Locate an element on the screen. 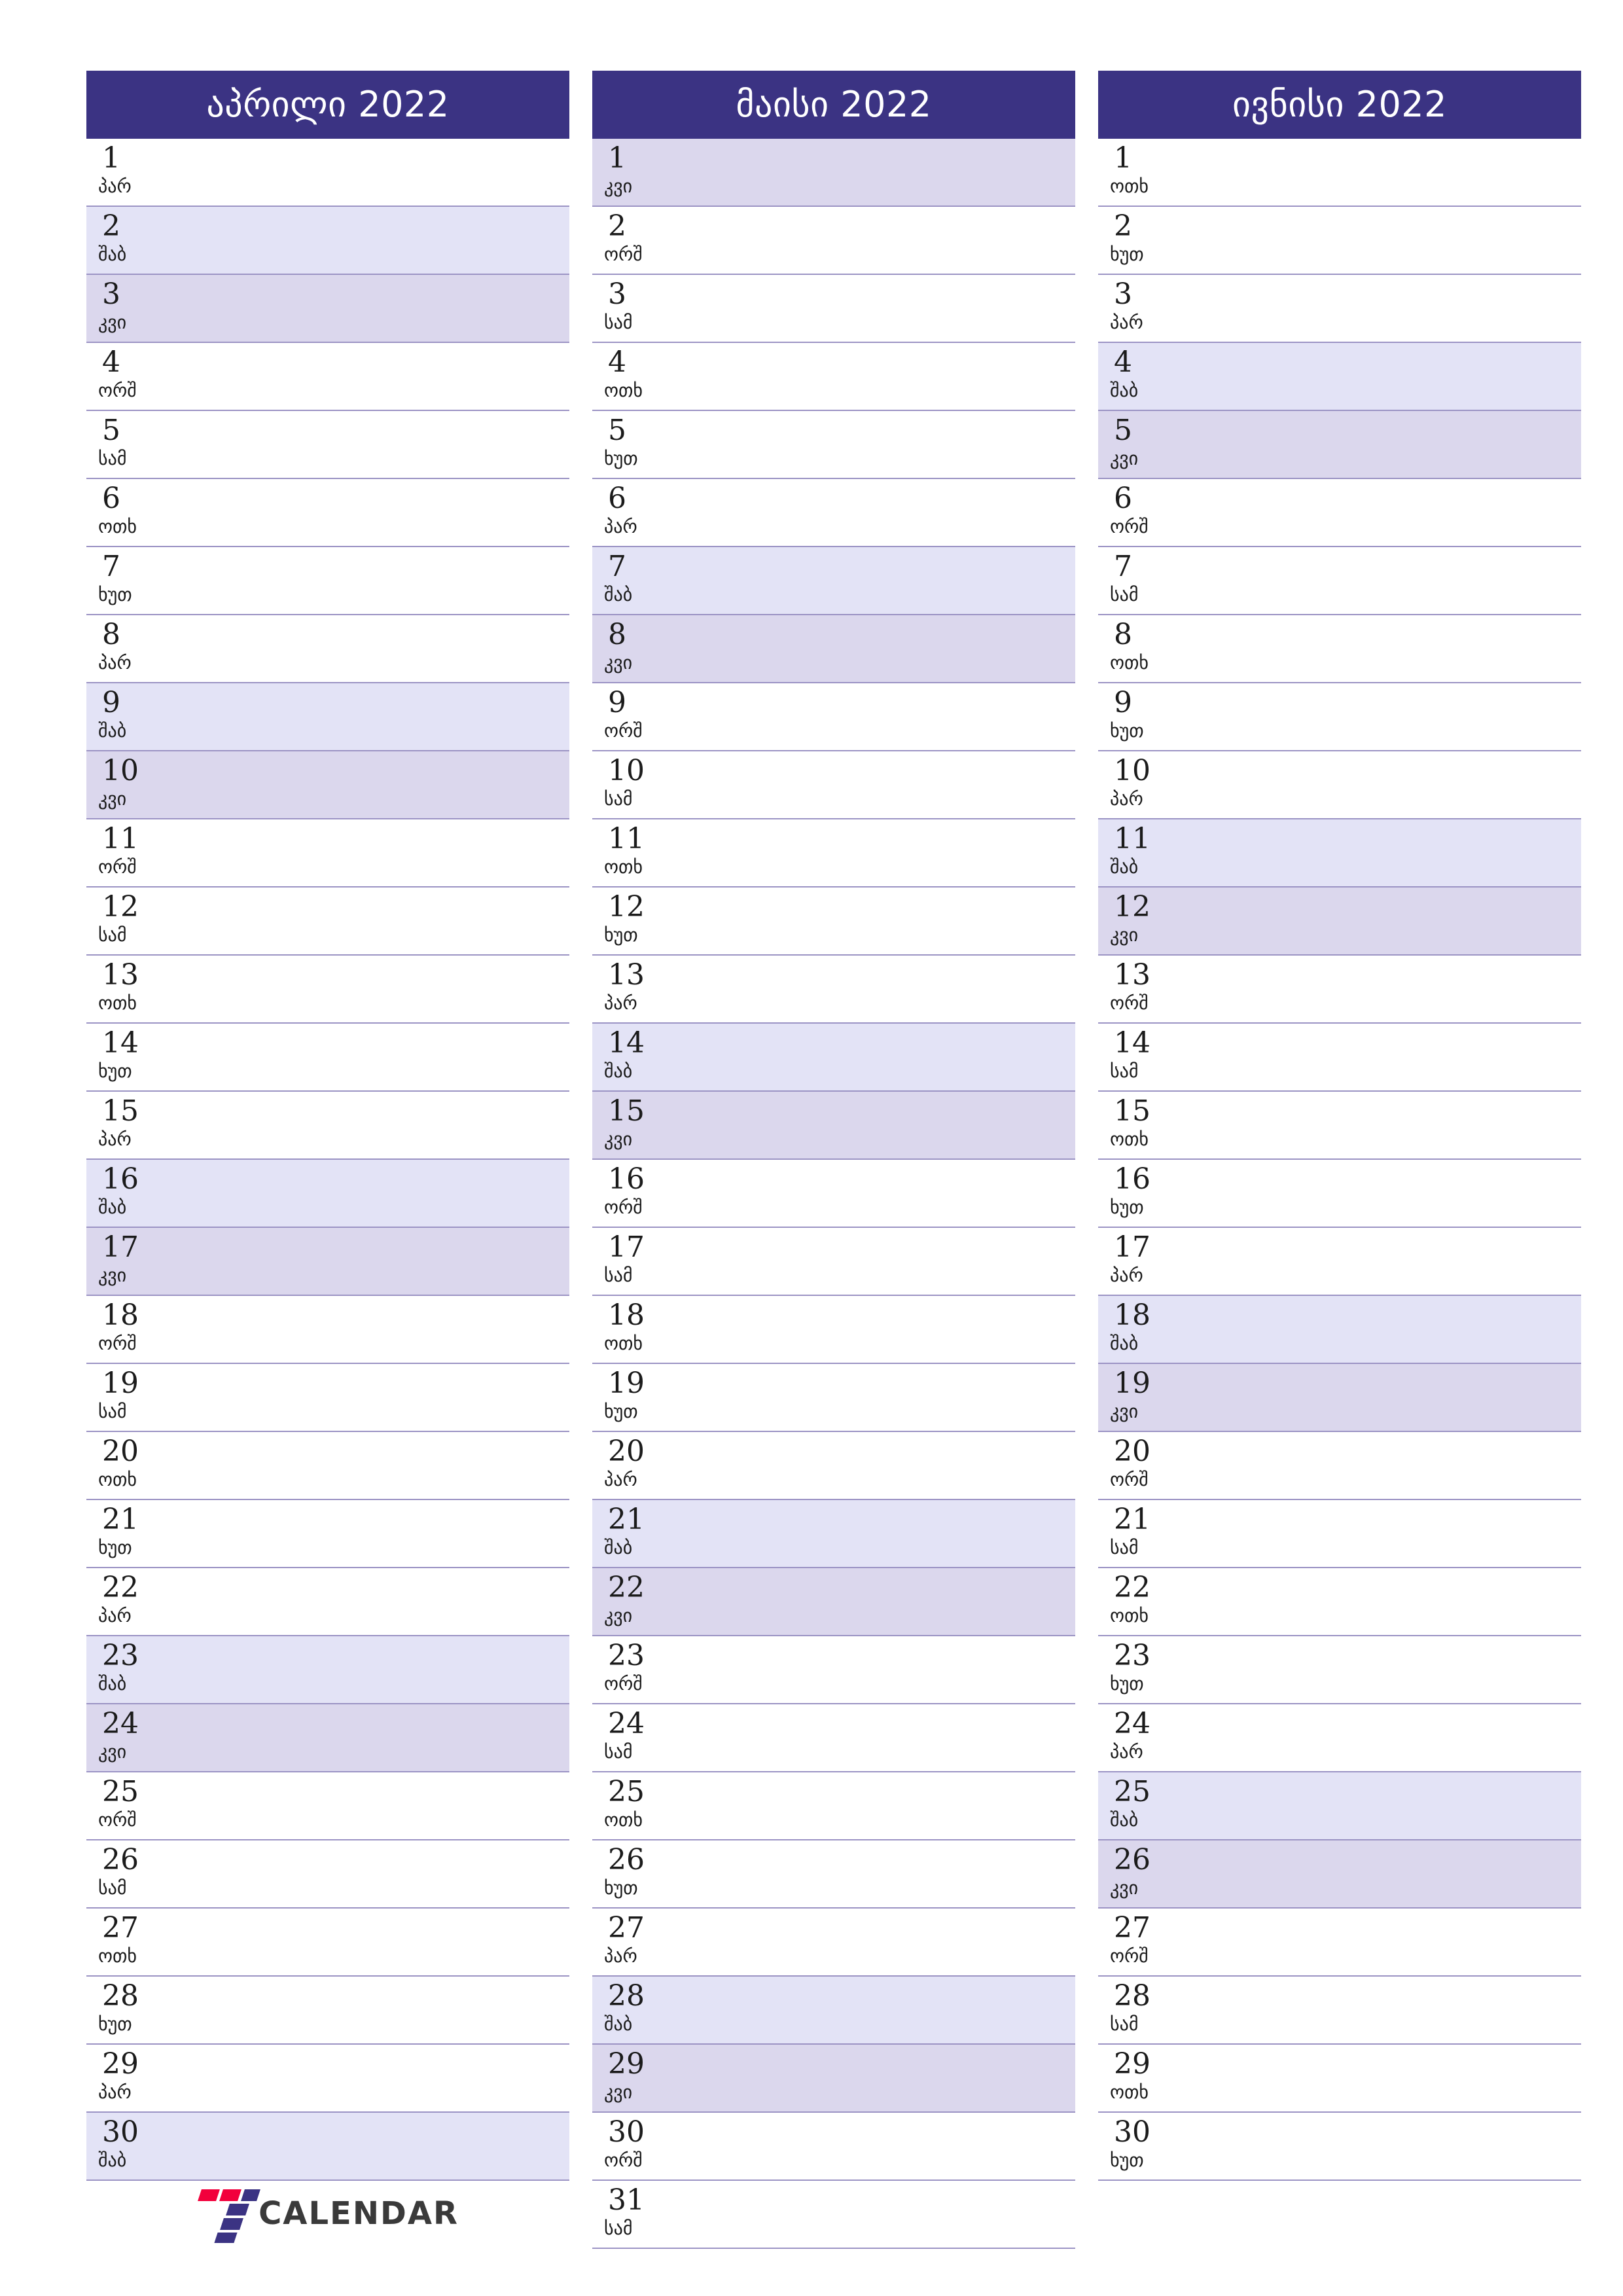 The image size is (1623, 2296). day-row: 9 ორშ is located at coordinates (833, 717).